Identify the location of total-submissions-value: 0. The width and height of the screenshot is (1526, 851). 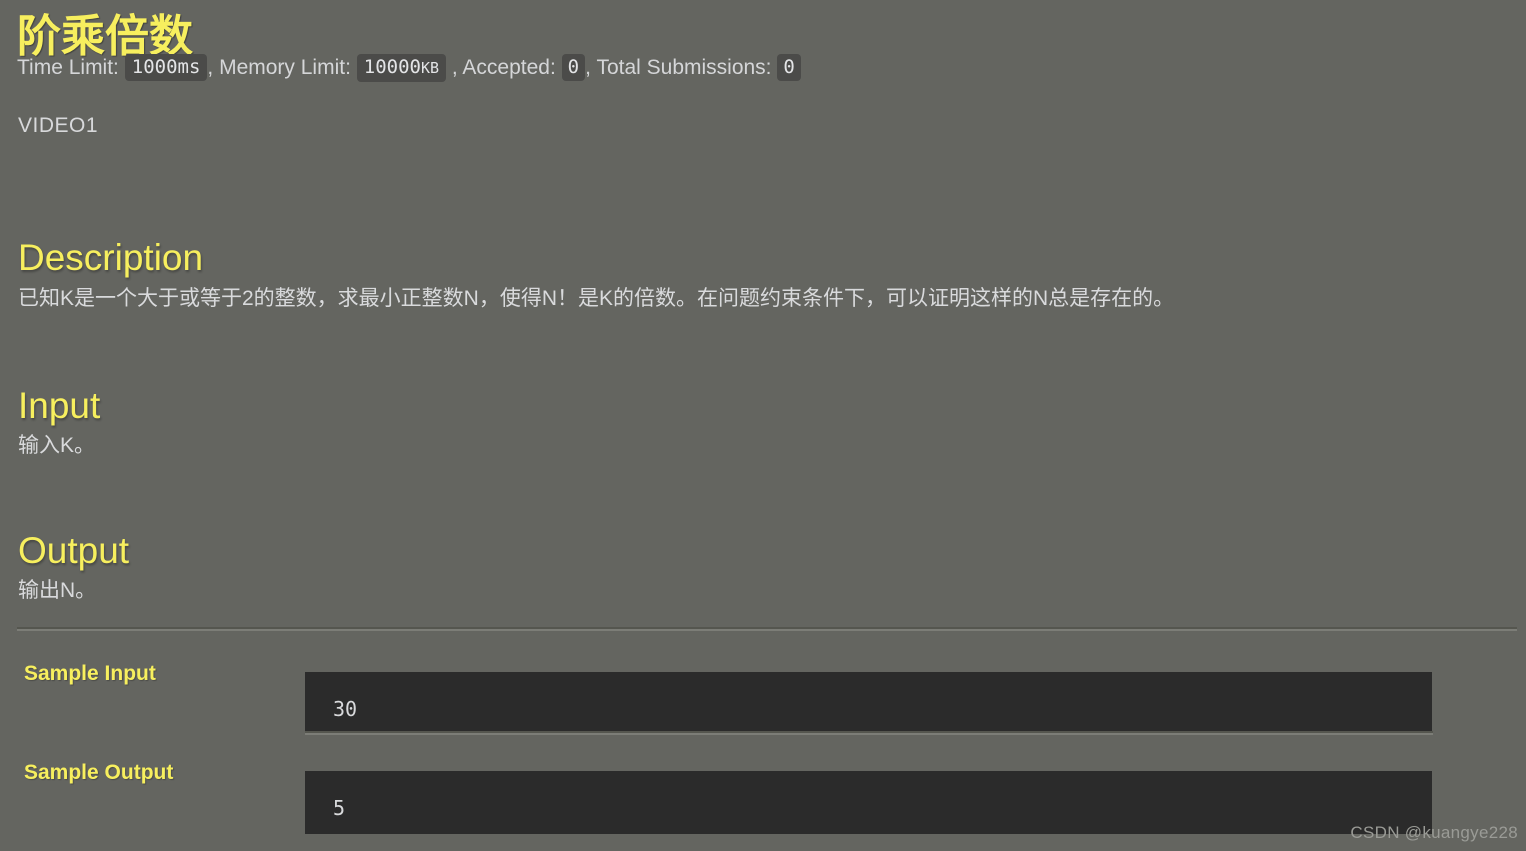
(789, 67).